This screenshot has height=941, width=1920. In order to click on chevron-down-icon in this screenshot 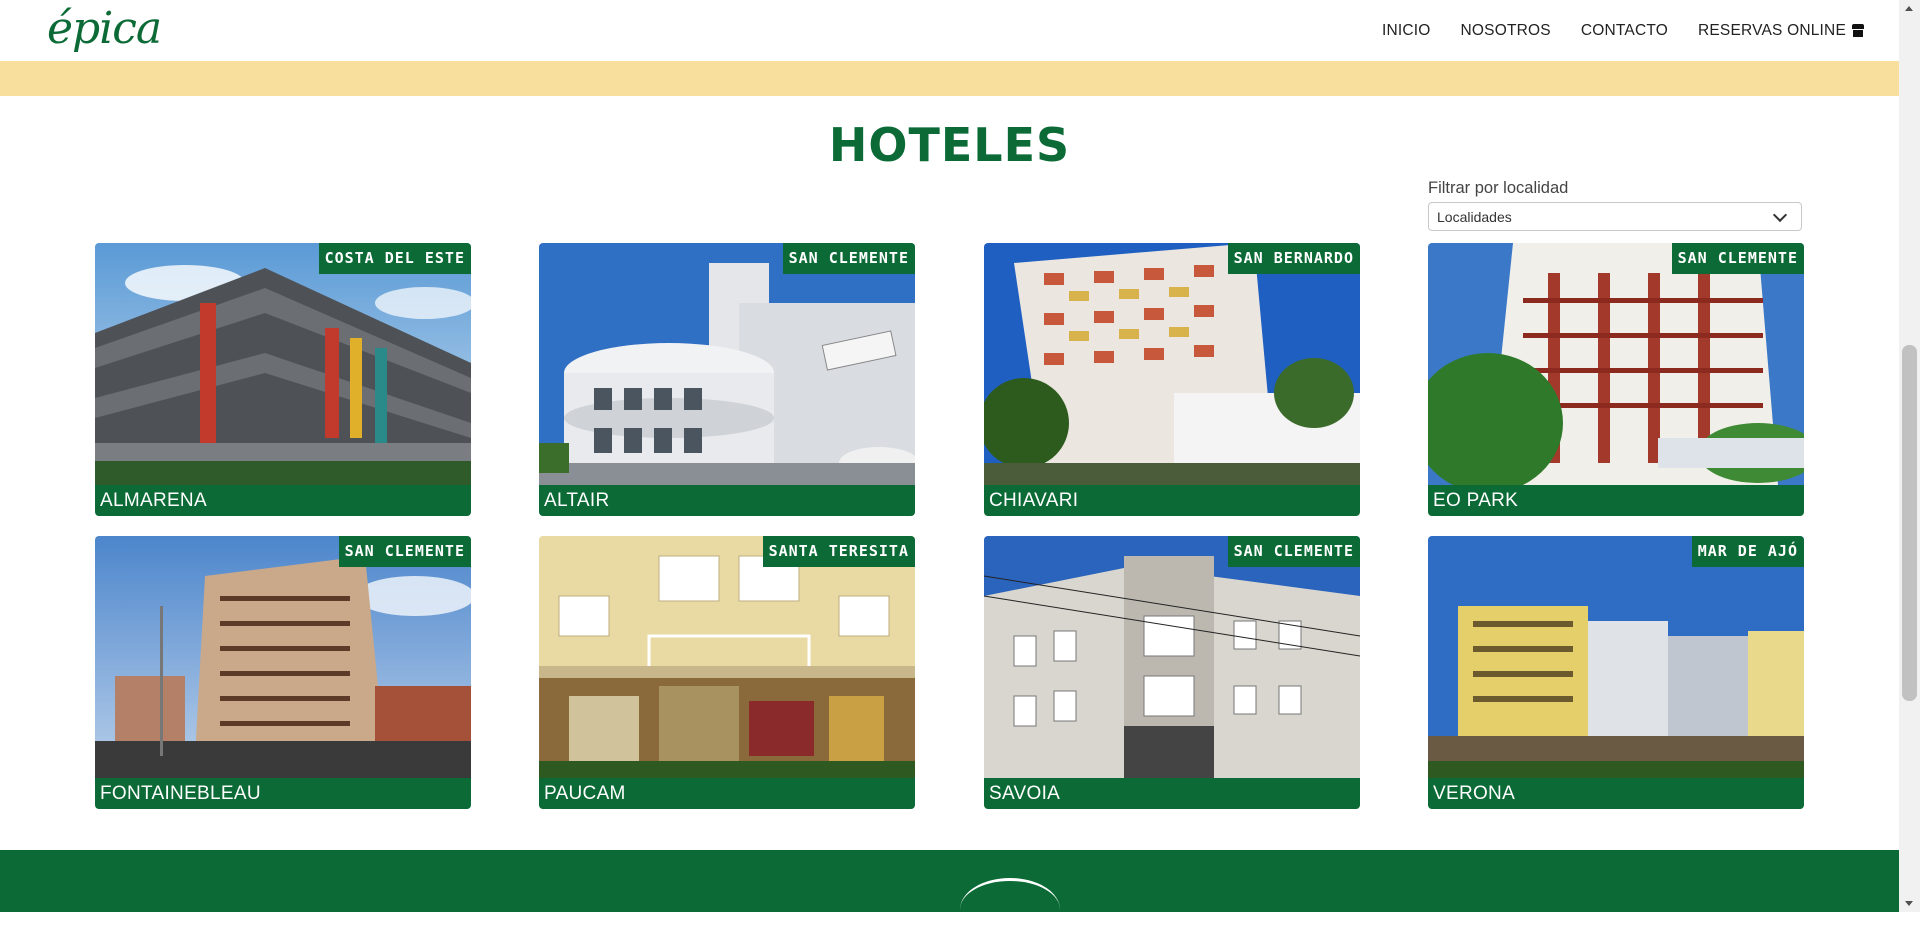, I will do `click(1780, 215)`.